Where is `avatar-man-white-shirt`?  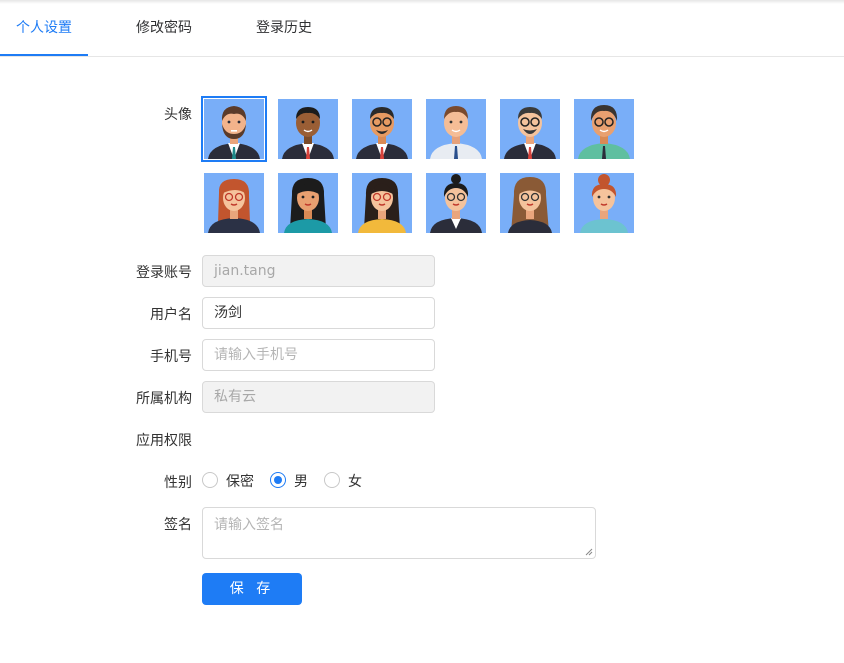 avatar-man-white-shirt is located at coordinates (456, 129).